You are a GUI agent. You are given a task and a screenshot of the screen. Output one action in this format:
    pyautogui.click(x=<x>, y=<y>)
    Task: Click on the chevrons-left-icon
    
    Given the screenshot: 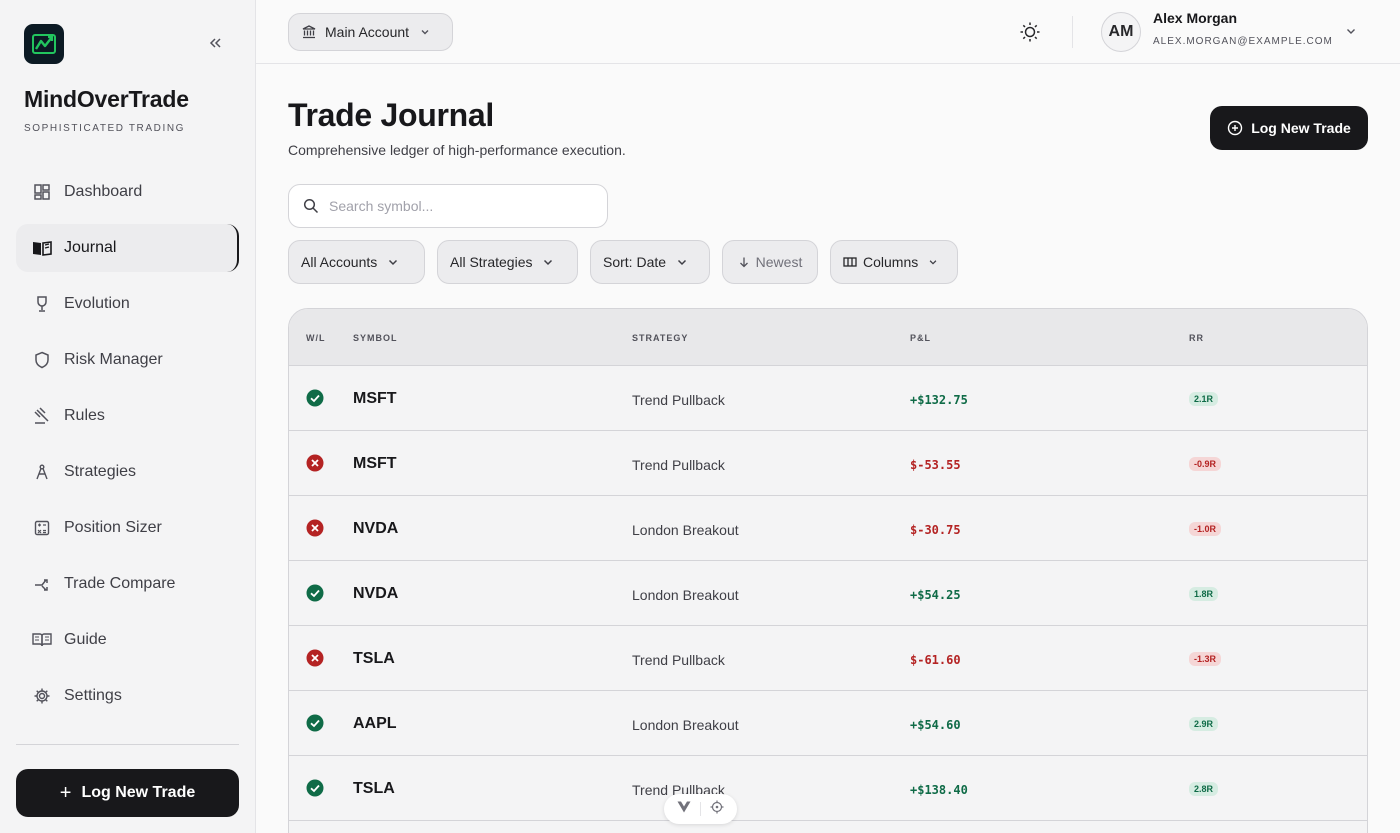 What is the action you would take?
    pyautogui.click(x=215, y=43)
    